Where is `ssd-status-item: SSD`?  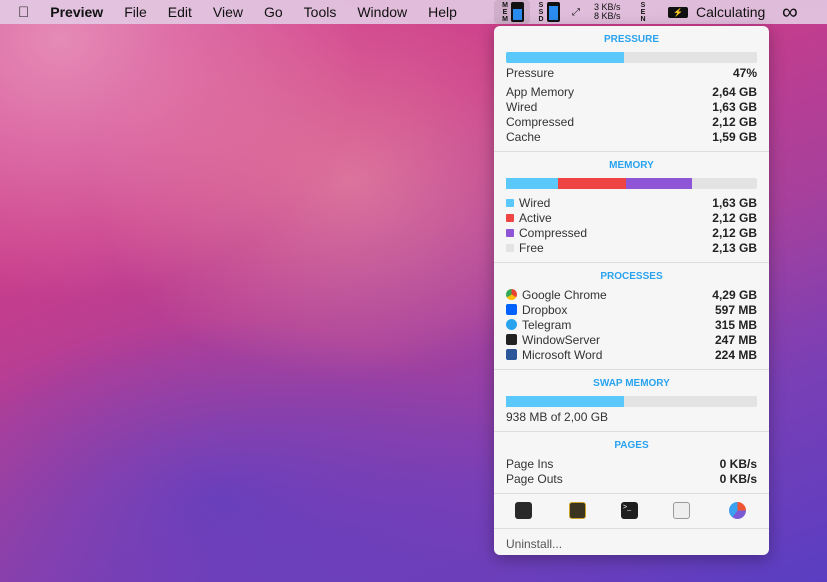 ssd-status-item: SSD is located at coordinates (549, 12).